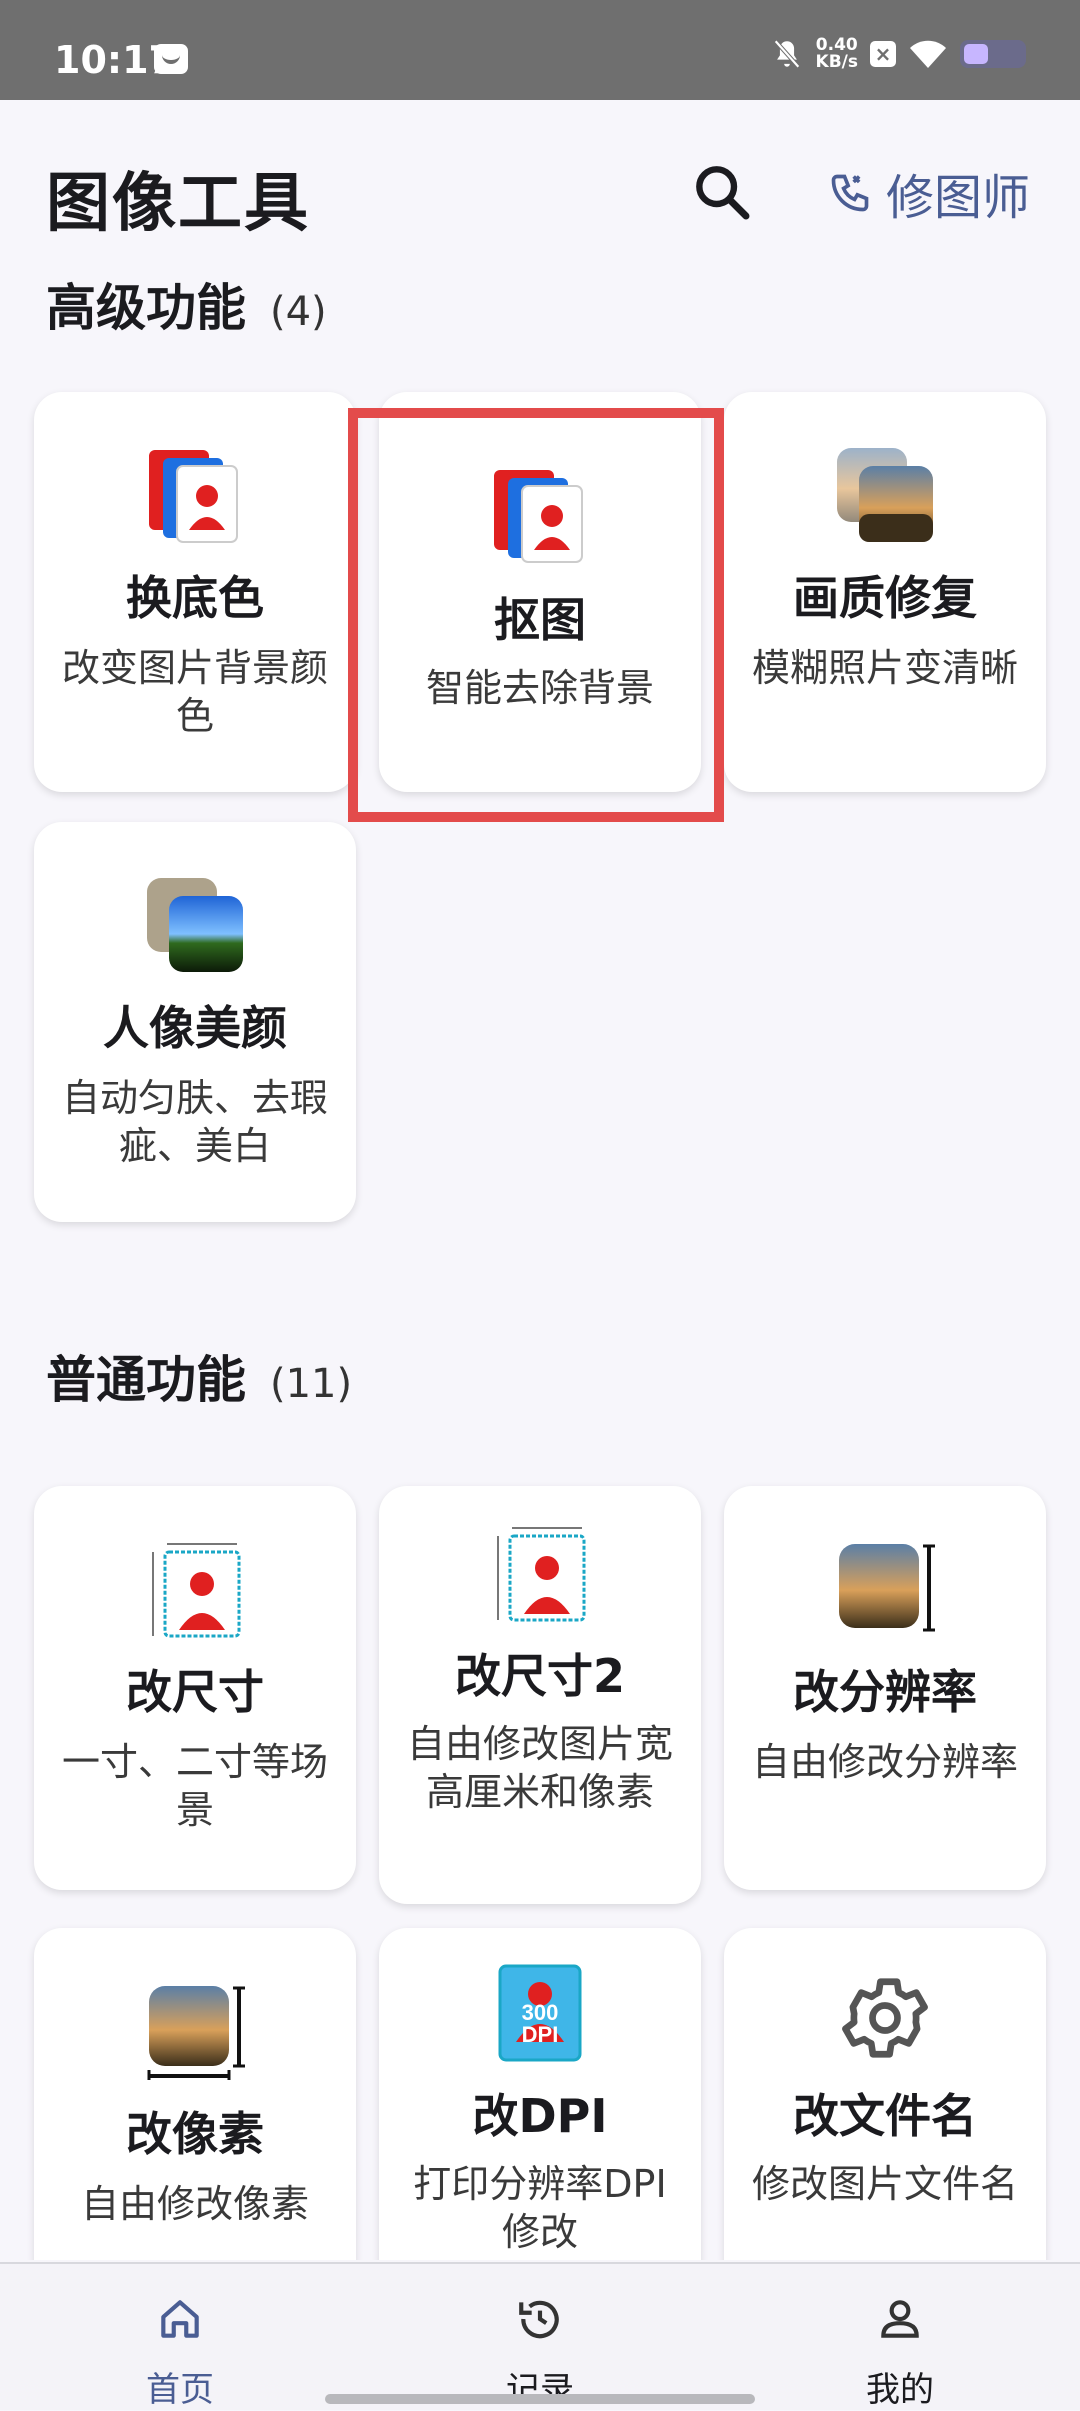  What do you see at coordinates (885, 2116) in the screenshot?
I see `card-title: 改文件名` at bounding box center [885, 2116].